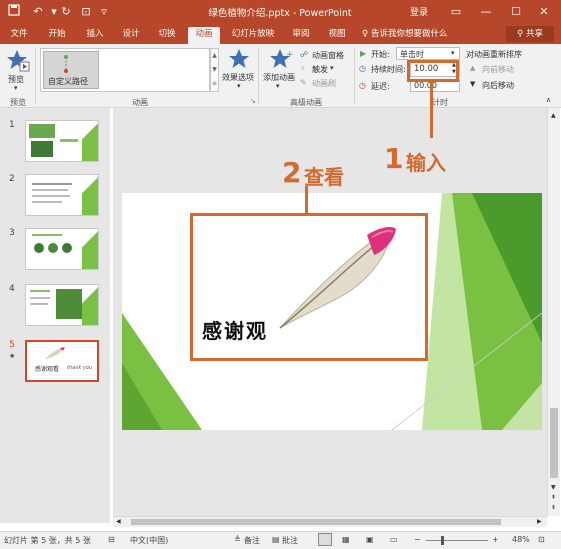 The height and width of the screenshot is (549, 561). What do you see at coordinates (553, 312) in the screenshot?
I see `vertical-scrollbar: ▲ ▼ ⇞ ⇟` at bounding box center [553, 312].